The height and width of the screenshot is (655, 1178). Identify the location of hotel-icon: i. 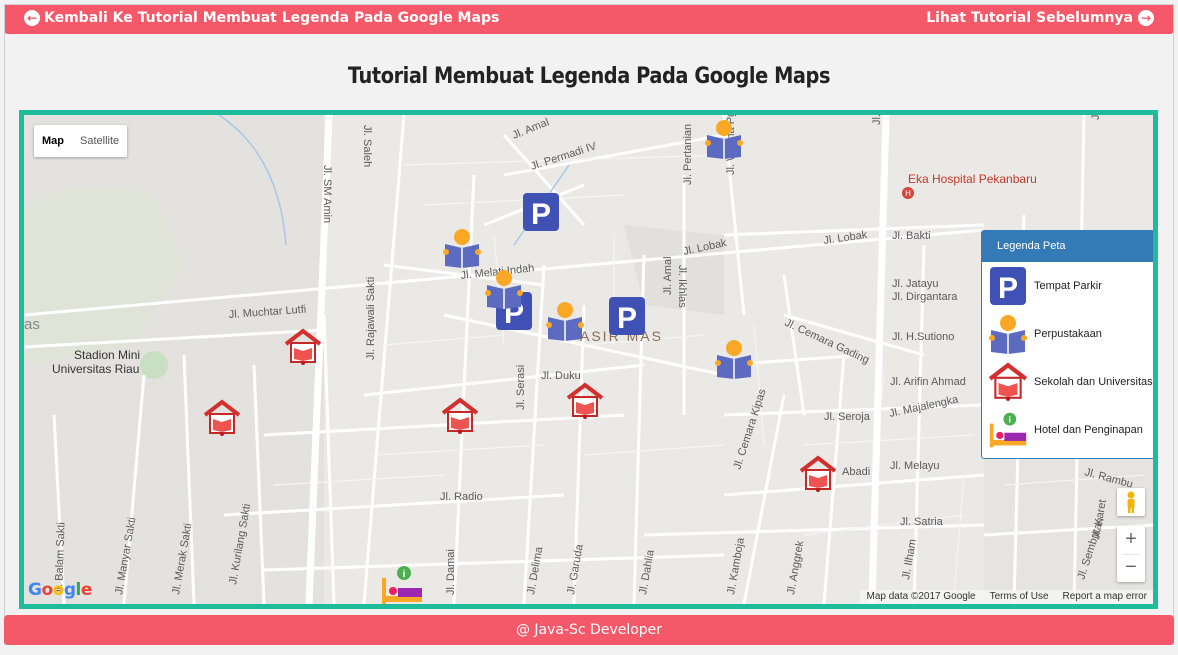
(1008, 430).